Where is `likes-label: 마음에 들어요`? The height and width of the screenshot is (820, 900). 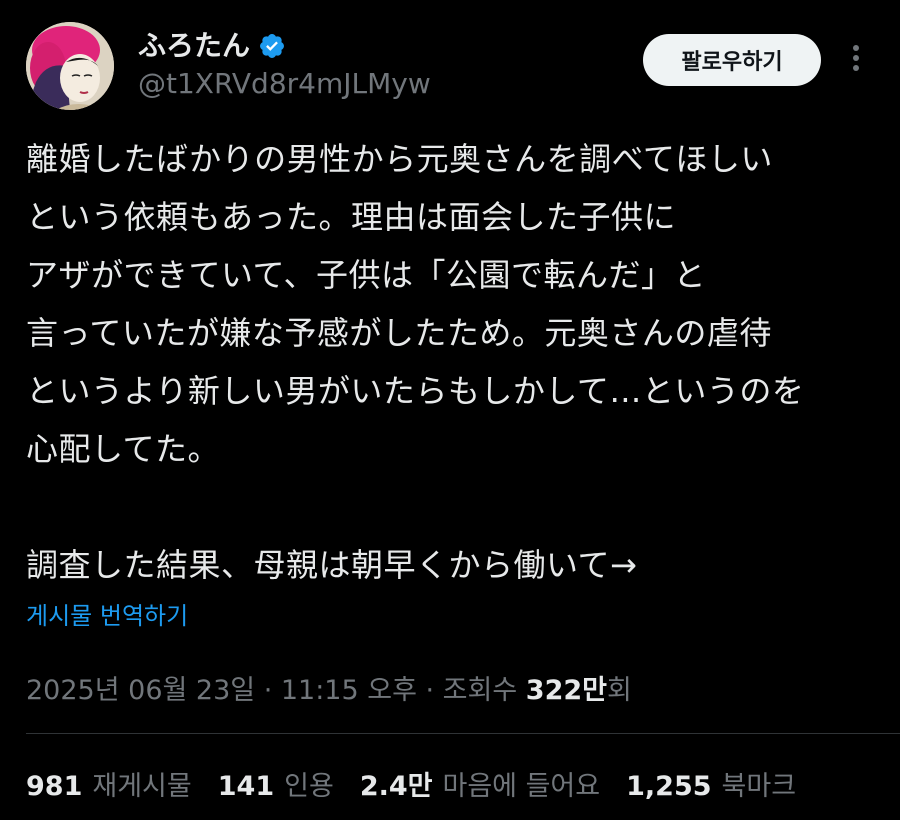
likes-label: 마음에 들어요 is located at coordinates (521, 786).